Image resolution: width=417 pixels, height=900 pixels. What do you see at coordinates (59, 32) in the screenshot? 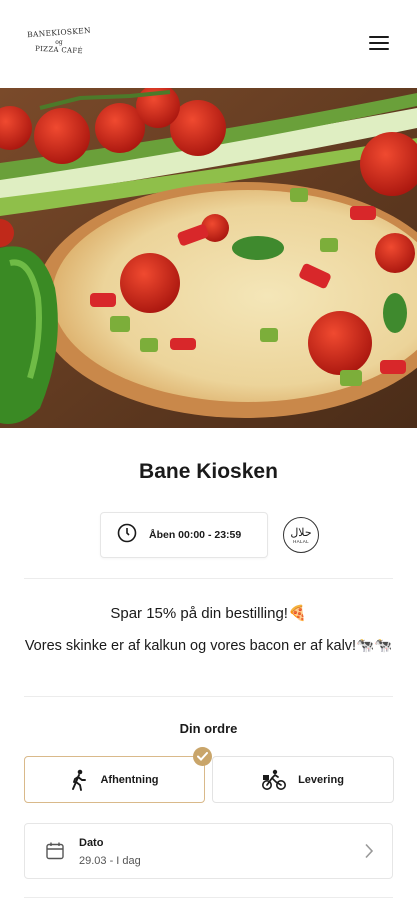
I see `logo-line-1: BANEKIOSKEN` at bounding box center [59, 32].